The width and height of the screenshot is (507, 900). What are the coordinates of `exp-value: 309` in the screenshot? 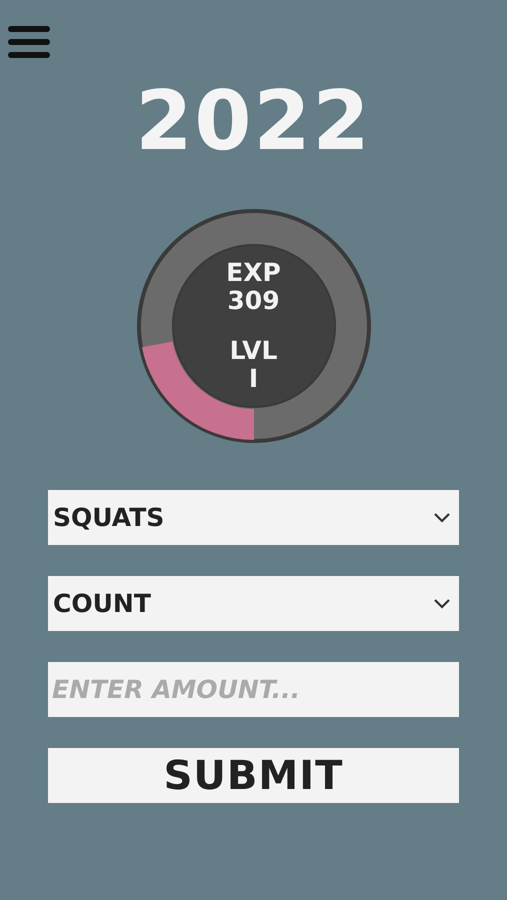 It's located at (253, 301).